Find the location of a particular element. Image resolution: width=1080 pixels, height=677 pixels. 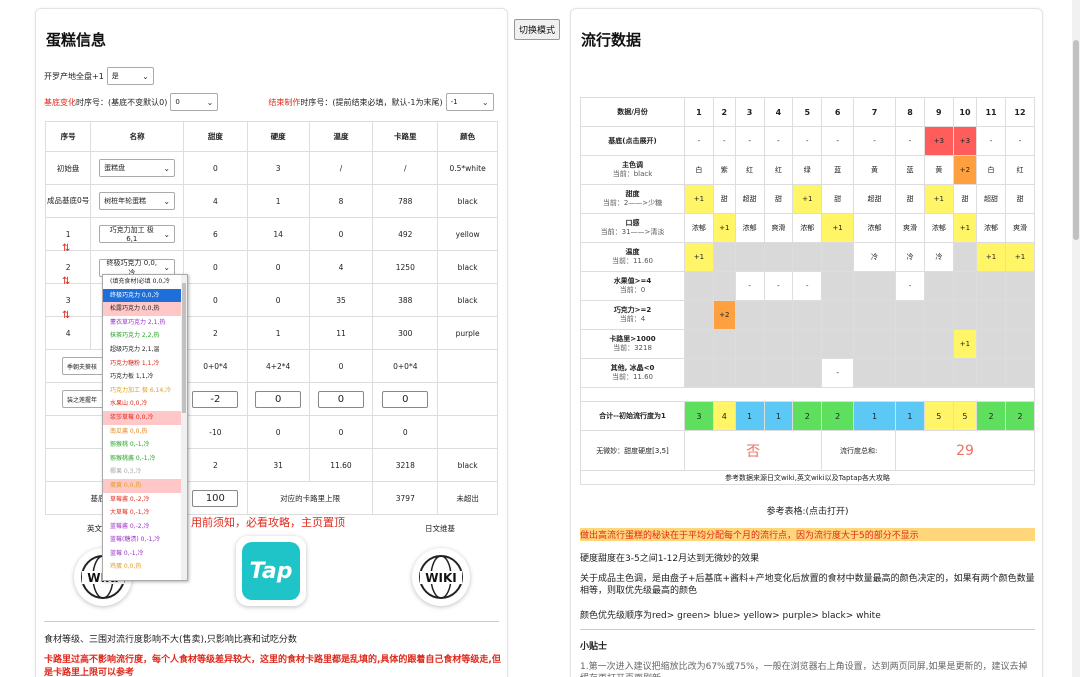

dropdown-option: 大草莓 0,-1,冷 is located at coordinates (145, 513).